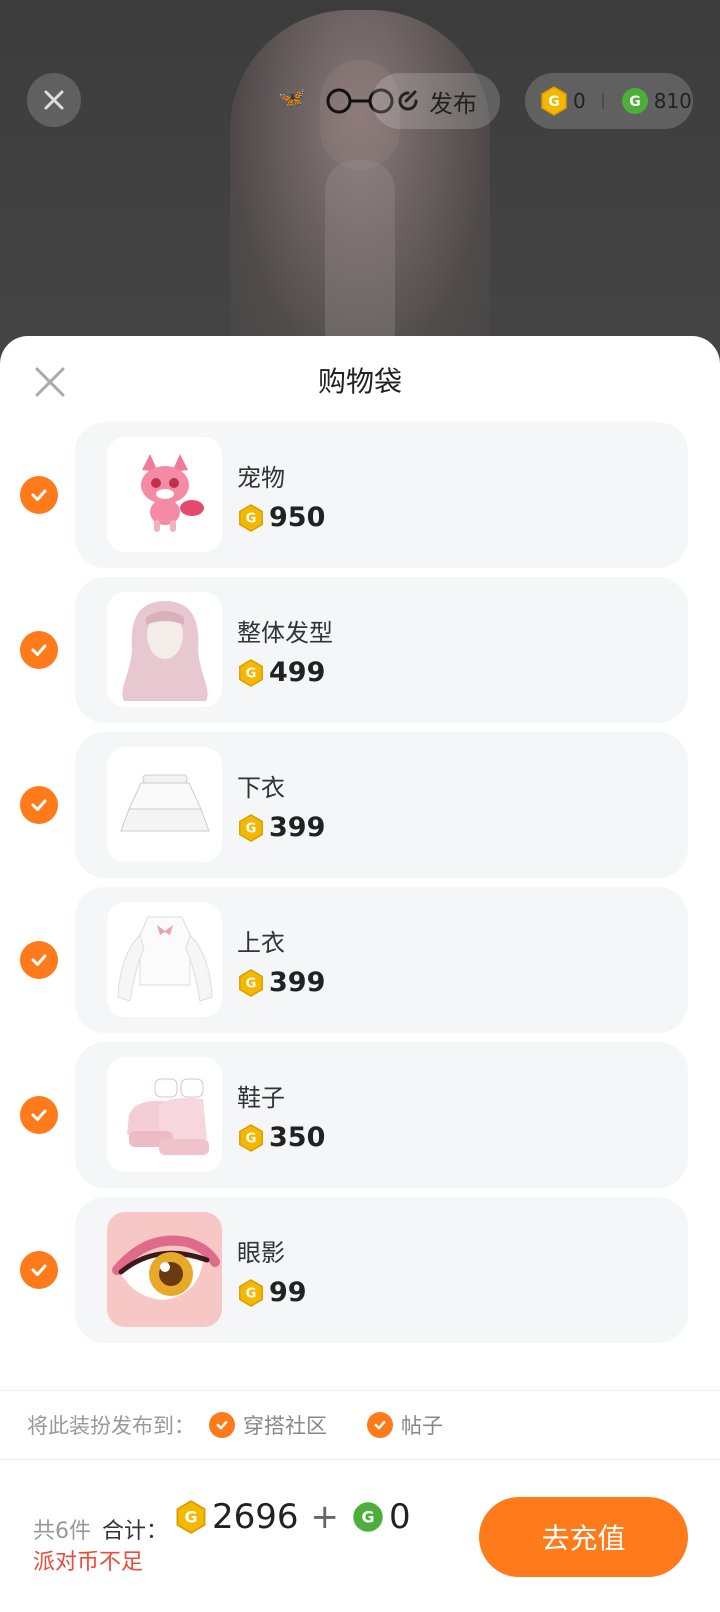 Image resolution: width=720 pixels, height=1612 pixels. Describe the element at coordinates (255, 1517) in the screenshot. I see `total-gold: 2696` at that location.